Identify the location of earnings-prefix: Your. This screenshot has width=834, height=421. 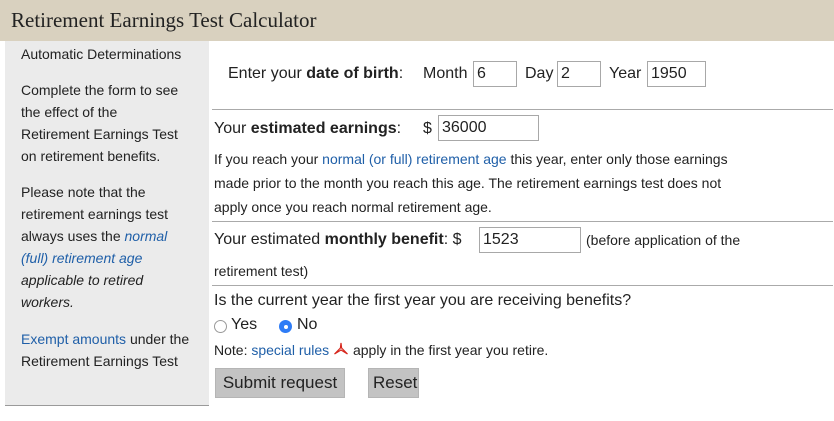
(232, 128).